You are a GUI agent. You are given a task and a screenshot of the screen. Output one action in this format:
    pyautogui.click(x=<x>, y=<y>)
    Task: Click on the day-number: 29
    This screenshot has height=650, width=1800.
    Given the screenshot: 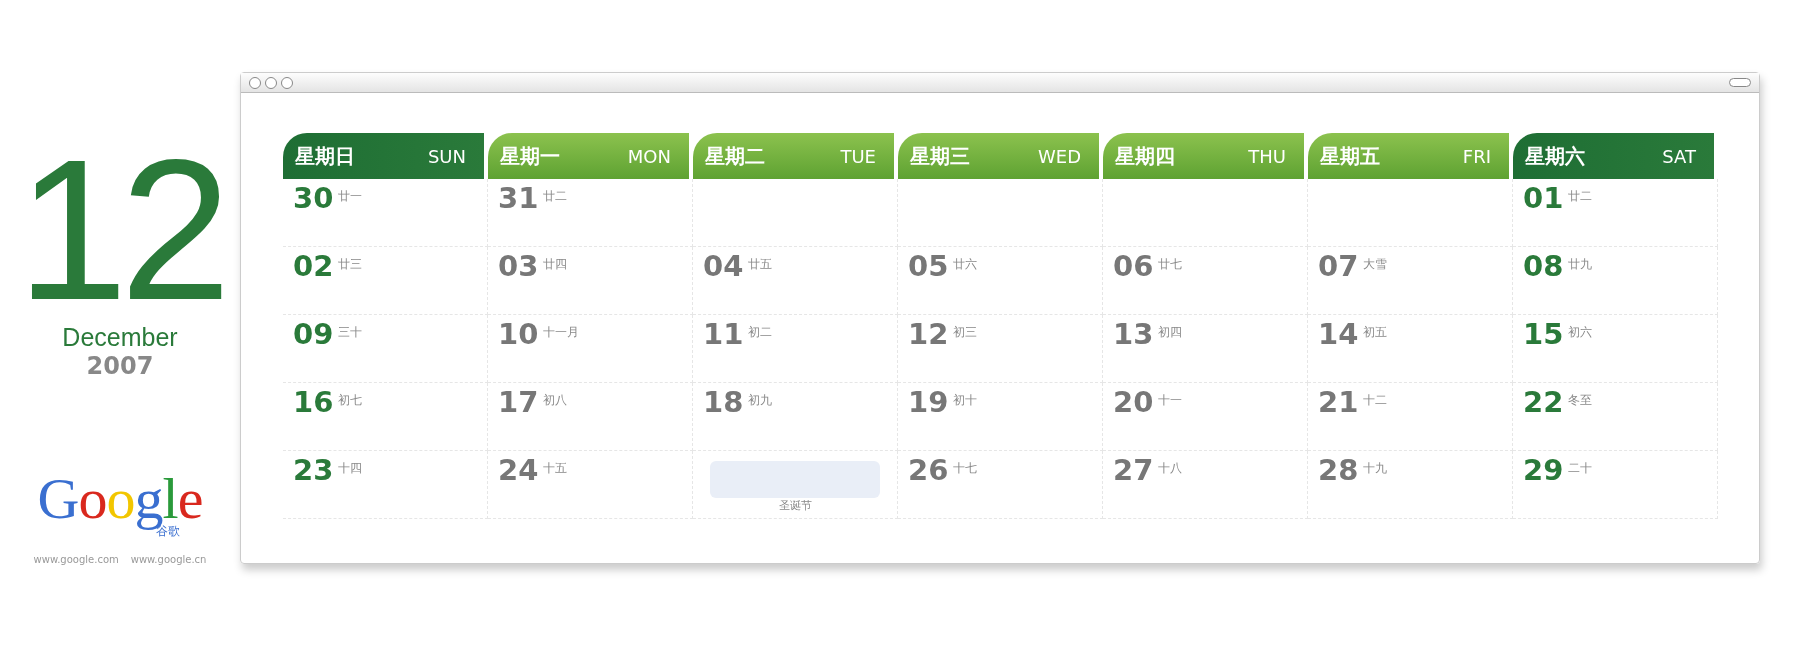 What is the action you would take?
    pyautogui.click(x=1543, y=471)
    